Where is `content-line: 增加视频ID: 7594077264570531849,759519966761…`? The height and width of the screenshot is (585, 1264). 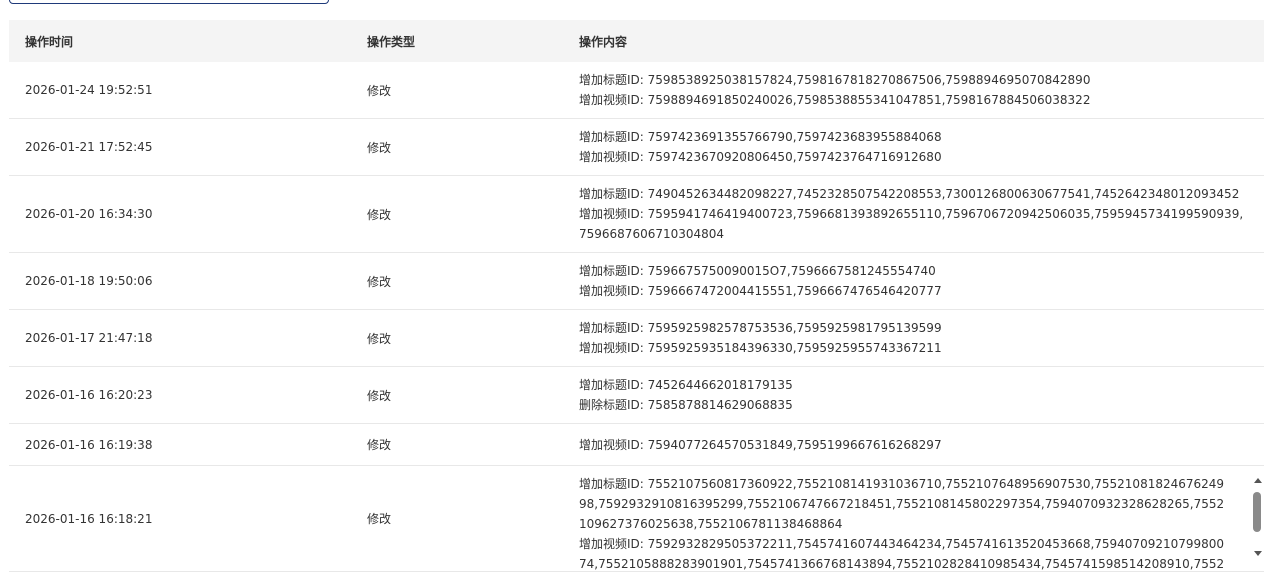 content-line: 增加视频ID: 7594077264570531849,759519966761… is located at coordinates (760, 444).